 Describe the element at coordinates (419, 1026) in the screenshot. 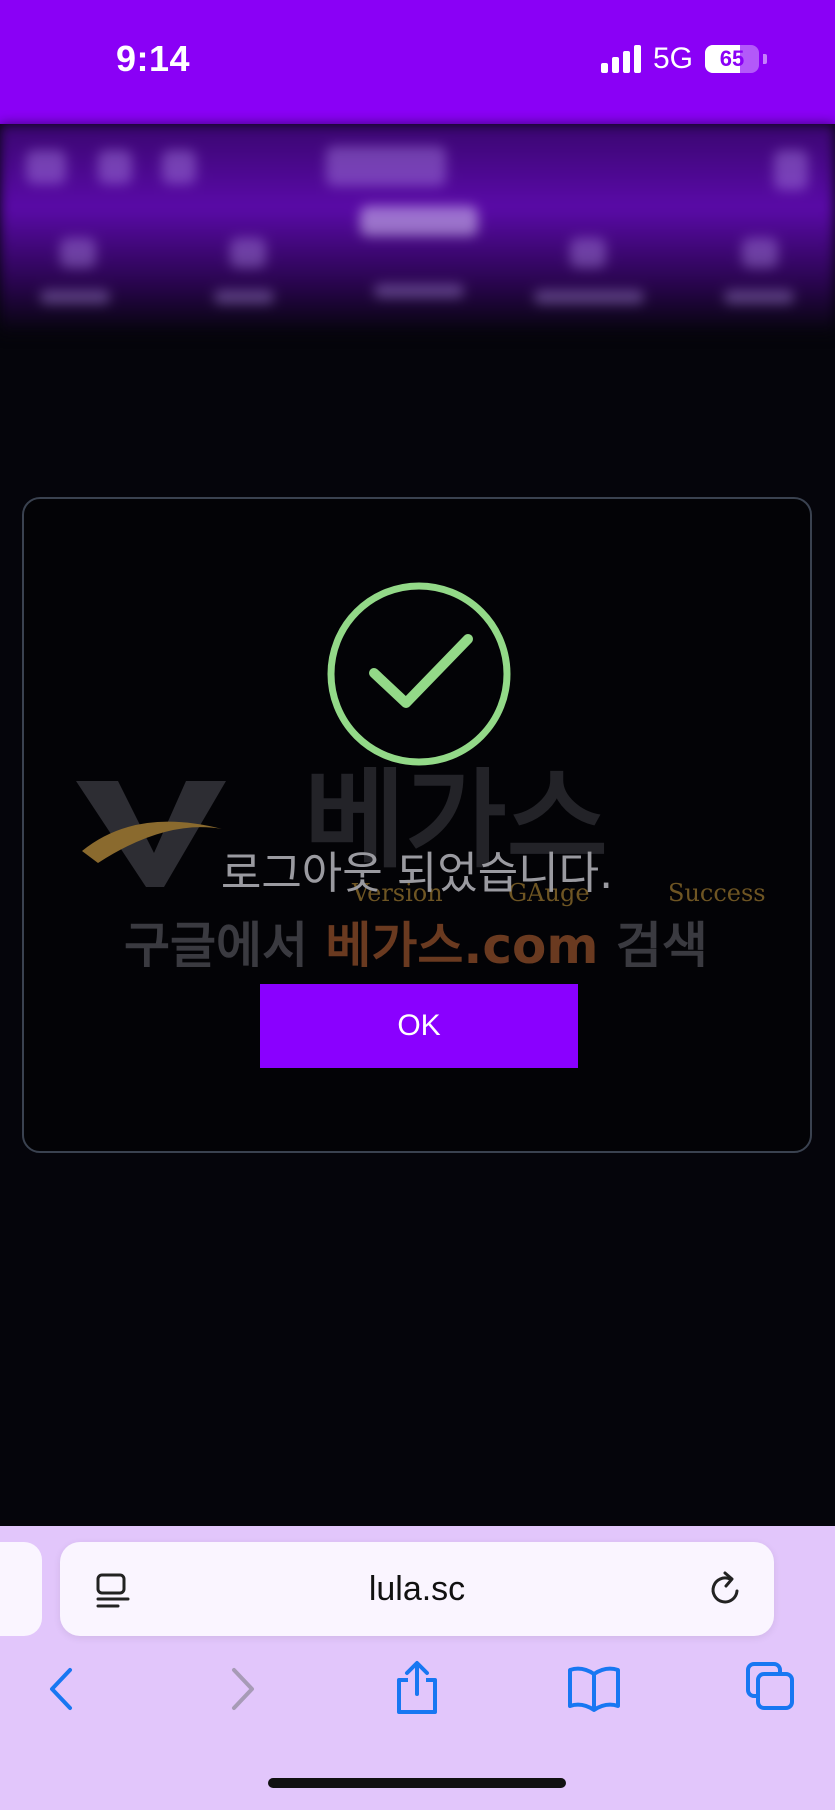

I see `ok-button: OK` at that location.